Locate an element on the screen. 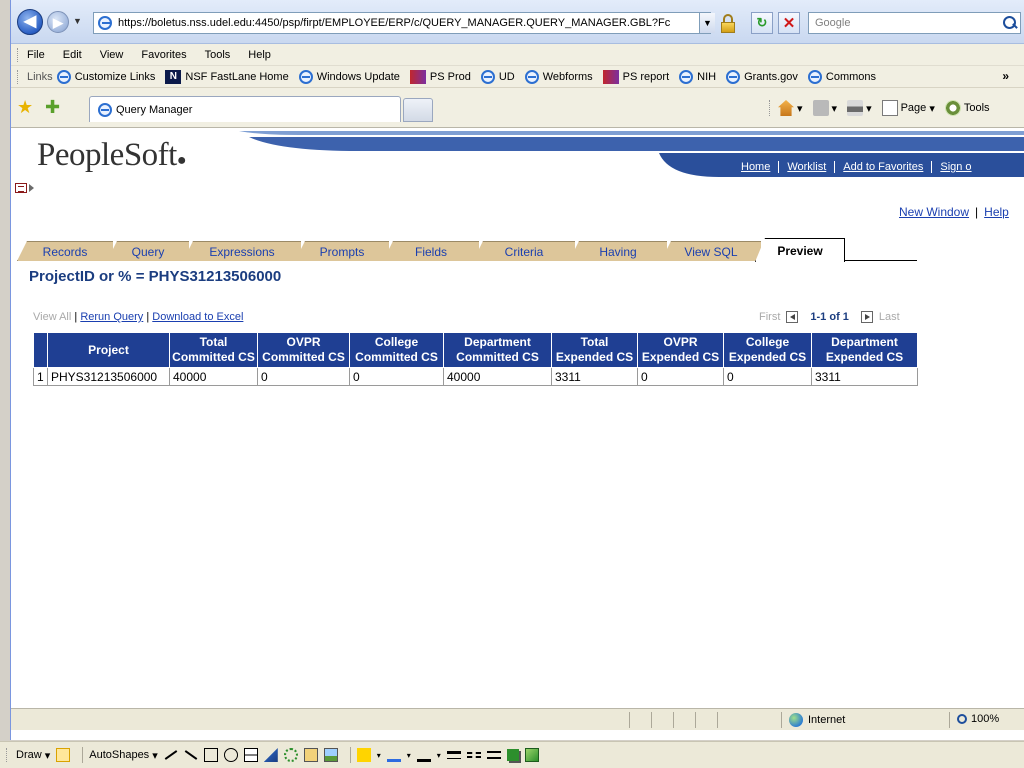  menu-edit: Edit is located at coordinates (72, 55).